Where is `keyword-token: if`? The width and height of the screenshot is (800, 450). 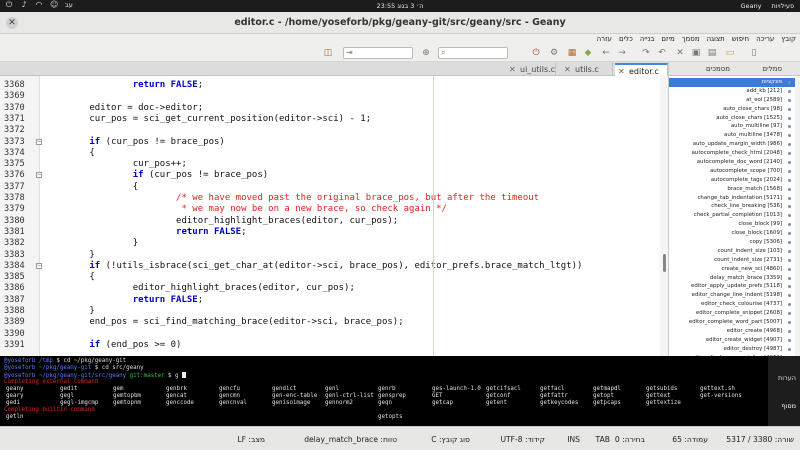 keyword-token: if is located at coordinates (73, 141).